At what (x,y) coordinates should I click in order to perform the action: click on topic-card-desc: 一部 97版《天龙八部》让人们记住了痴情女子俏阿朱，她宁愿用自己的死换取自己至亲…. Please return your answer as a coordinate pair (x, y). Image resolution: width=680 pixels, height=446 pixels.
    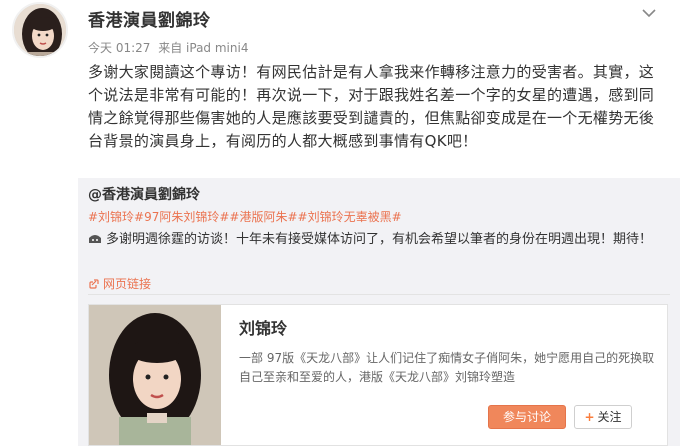
    Looking at the image, I should click on (447, 367).